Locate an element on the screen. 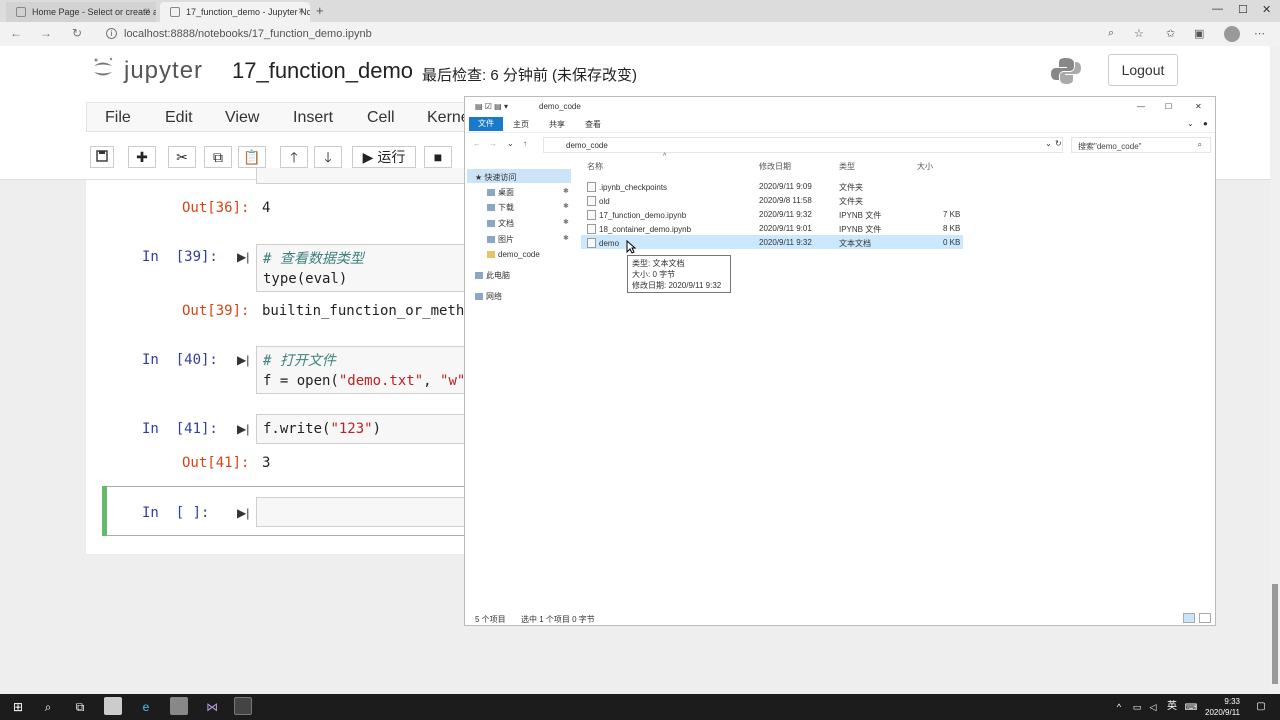 This screenshot has height=720, width=1280. visual-studio-icon: ⋈ is located at coordinates (212, 707).